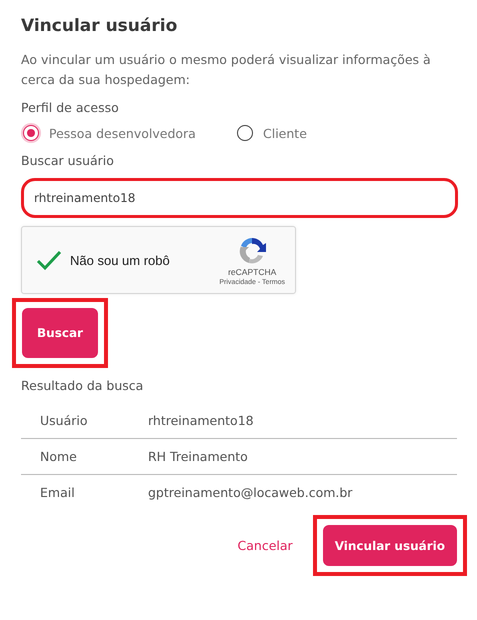 The width and height of the screenshot is (477, 620). I want to click on search-button: Buscar, so click(60, 333).